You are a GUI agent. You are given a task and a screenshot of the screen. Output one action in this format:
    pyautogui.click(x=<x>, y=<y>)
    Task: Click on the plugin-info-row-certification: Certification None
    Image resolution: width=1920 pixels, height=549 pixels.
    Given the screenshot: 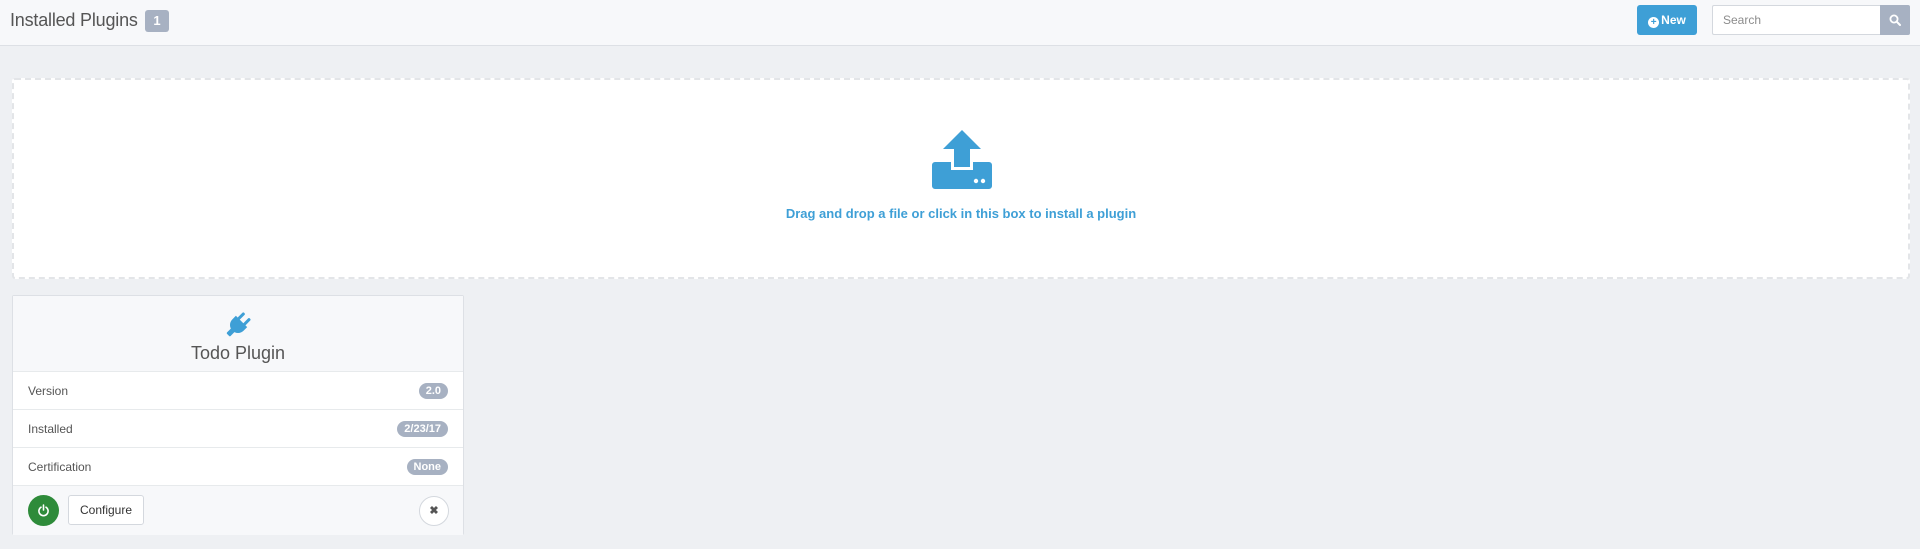 What is the action you would take?
    pyautogui.click(x=238, y=467)
    